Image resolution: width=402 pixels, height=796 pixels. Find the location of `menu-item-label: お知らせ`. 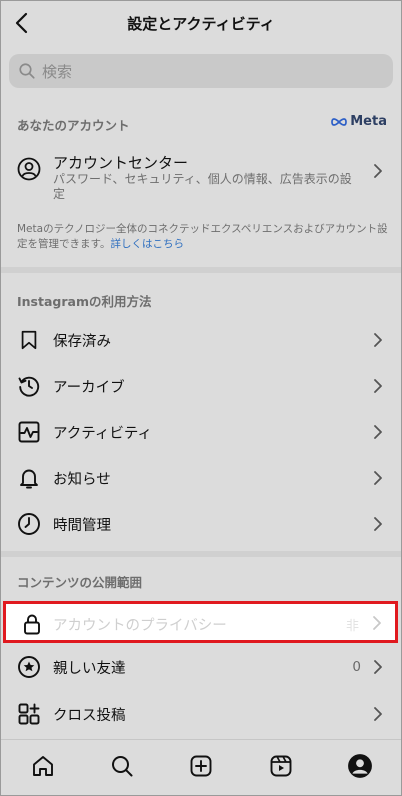

menu-item-label: お知らせ is located at coordinates (82, 479).